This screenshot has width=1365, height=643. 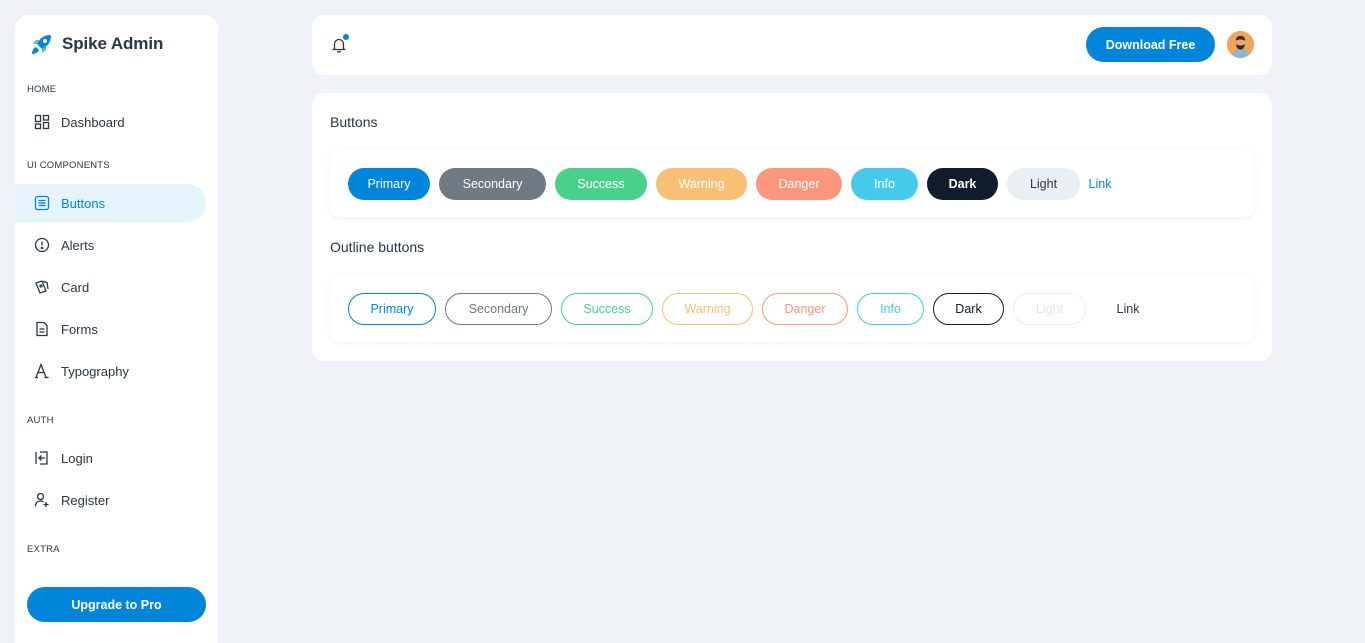 What do you see at coordinates (799, 184) in the screenshot?
I see `danger-button: Danger` at bounding box center [799, 184].